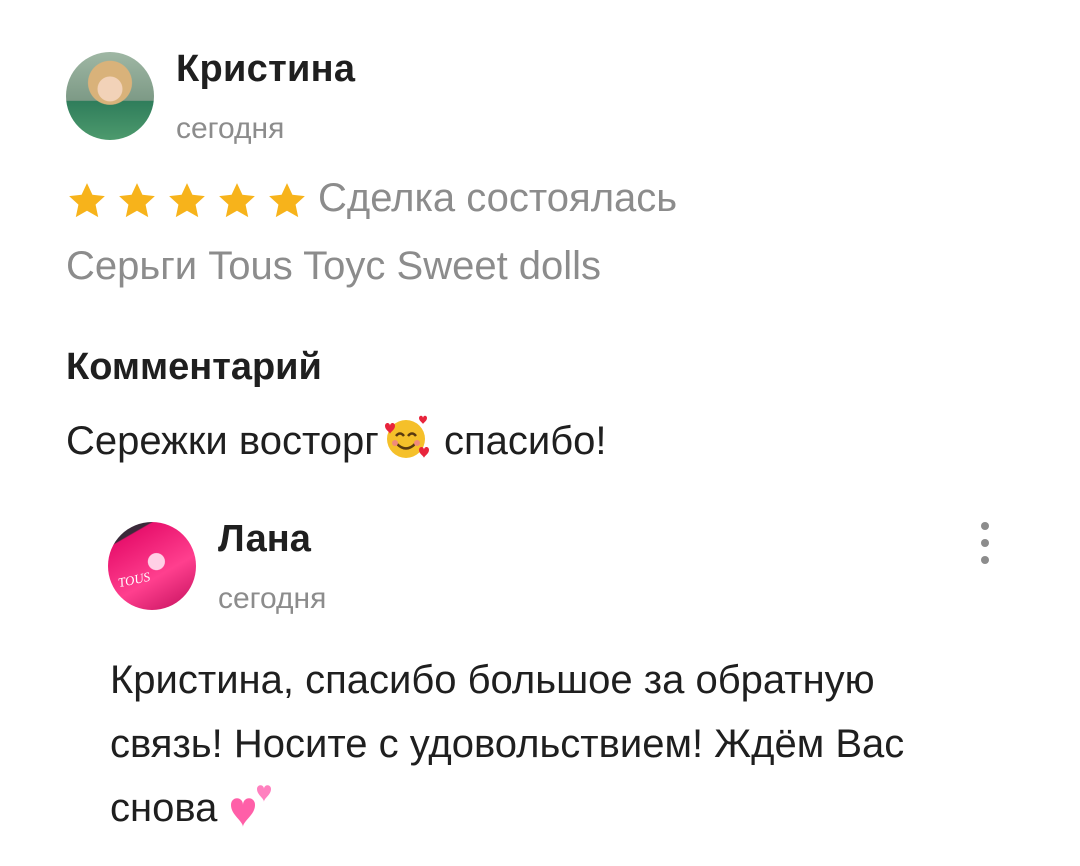 The width and height of the screenshot is (1080, 866). I want to click on seller-avatar-logo: TOUS, so click(134, 579).